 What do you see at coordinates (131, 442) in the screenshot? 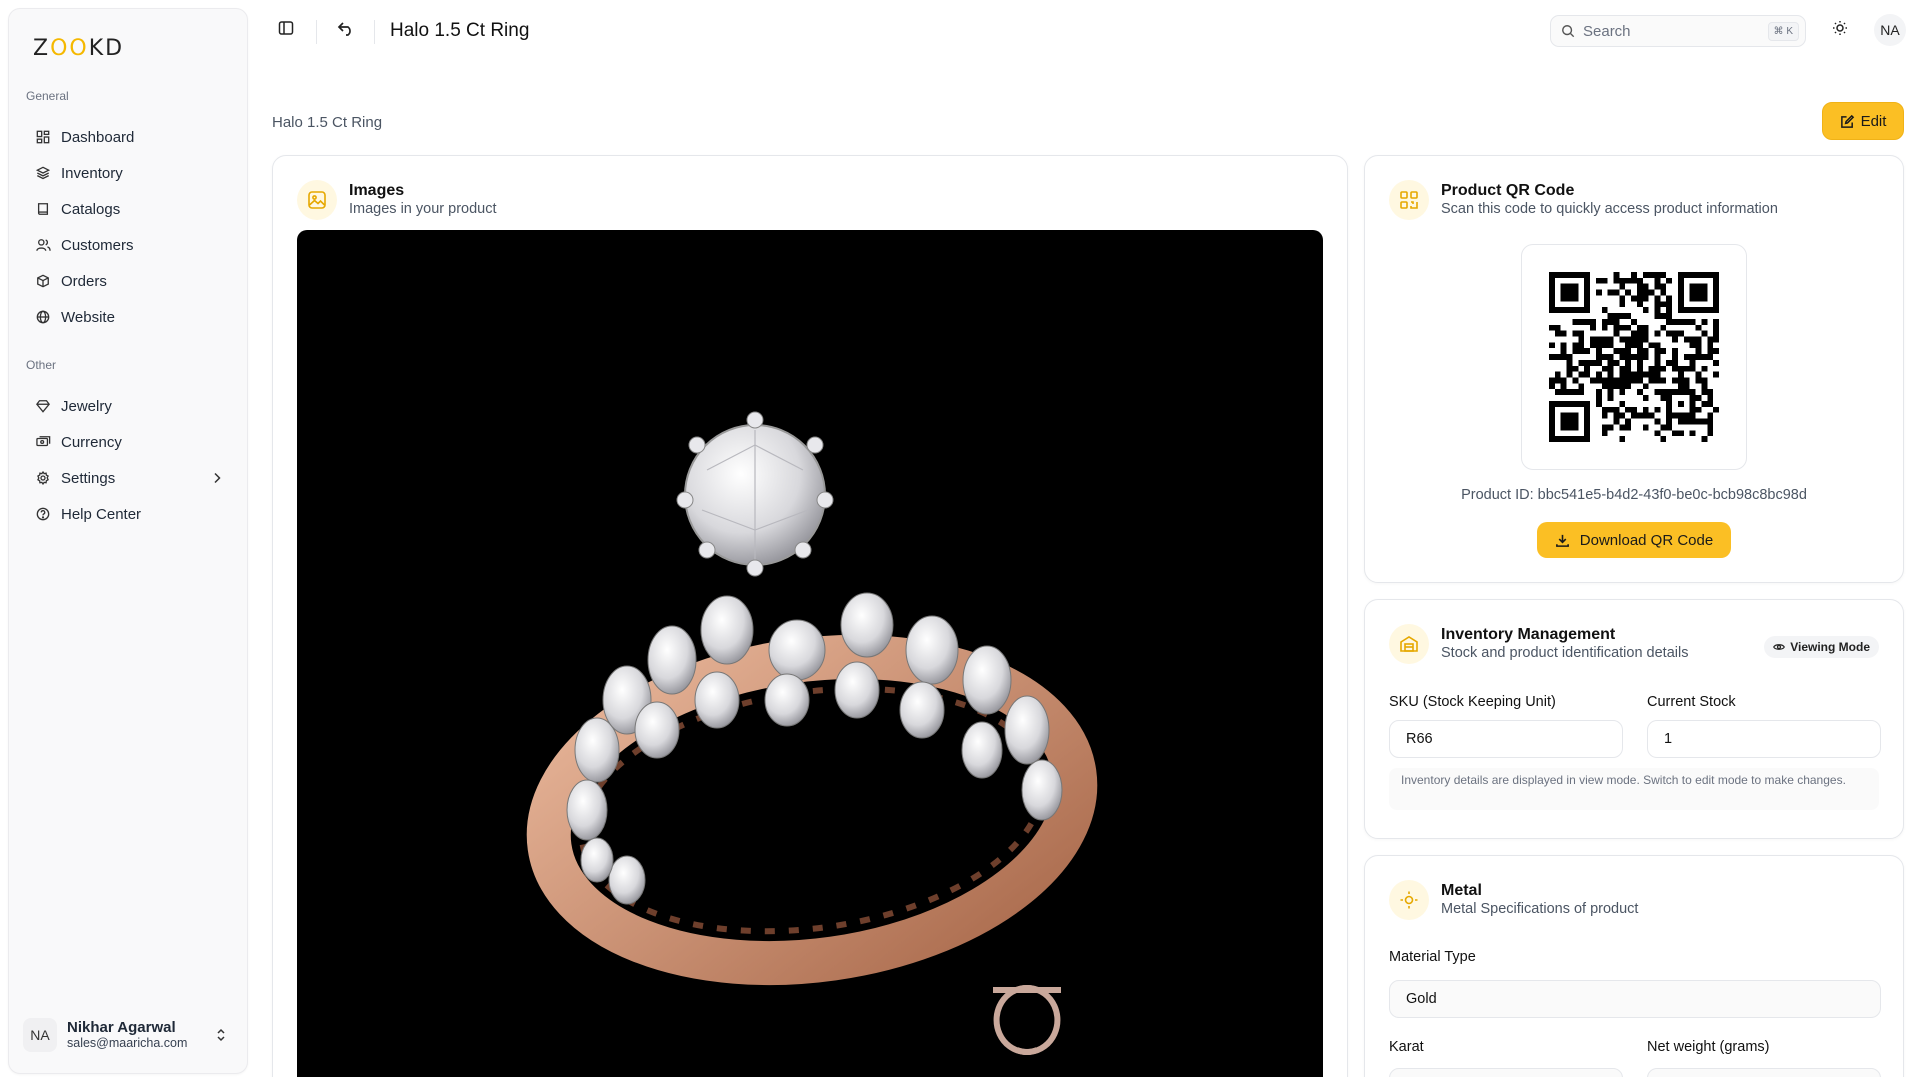
I see `sidebar-item-currency: Currency` at bounding box center [131, 442].